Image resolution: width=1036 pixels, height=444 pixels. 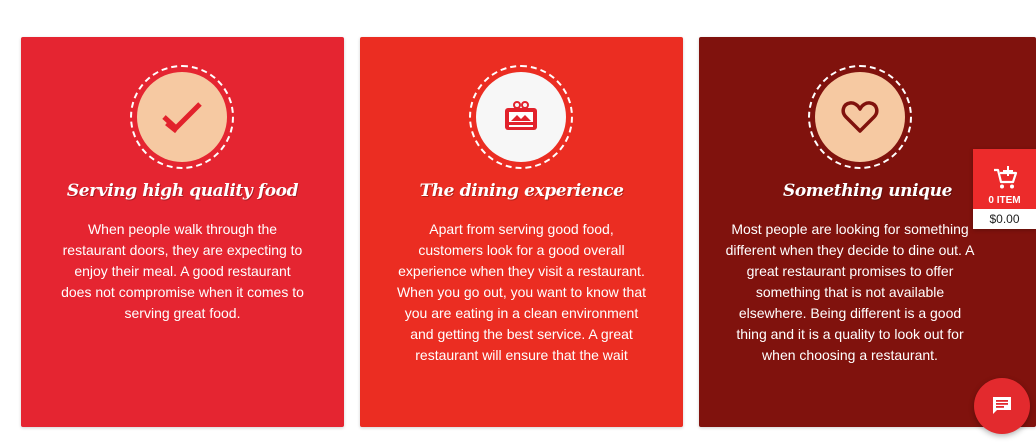 What do you see at coordinates (521, 191) in the screenshot?
I see `card-title: The dining experience` at bounding box center [521, 191].